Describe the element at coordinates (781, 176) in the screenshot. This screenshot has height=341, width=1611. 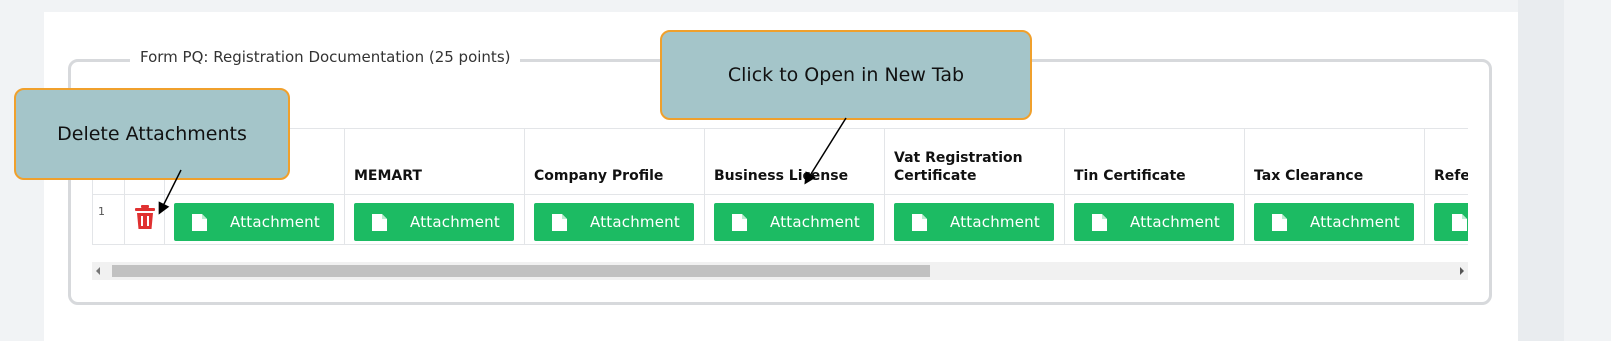
I see `header-business-license: Business License` at that location.